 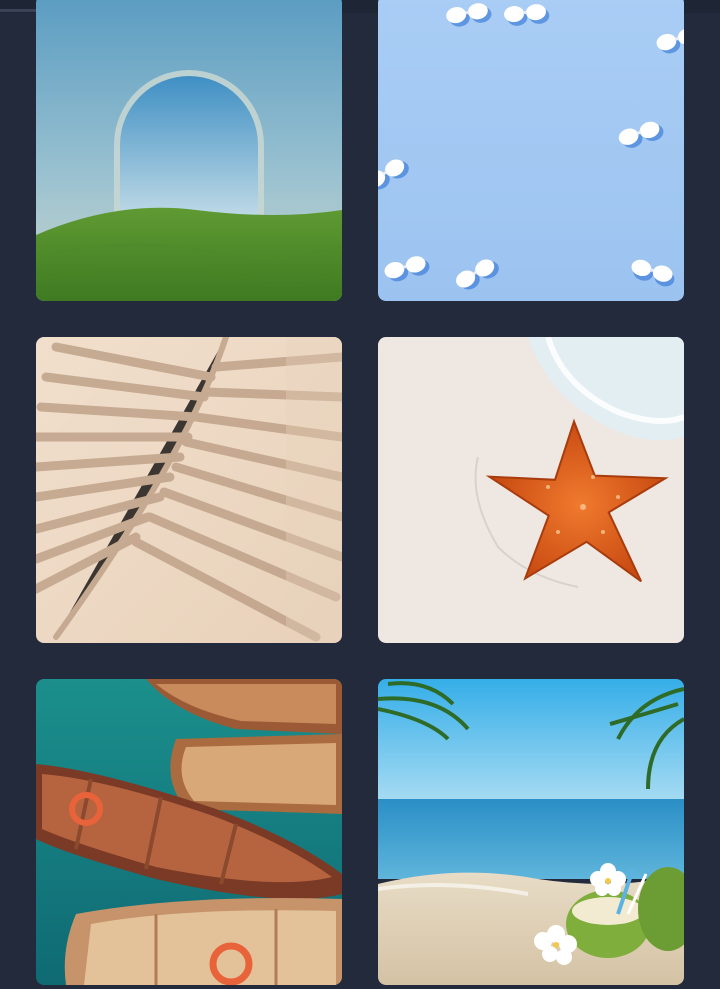 I want to click on arch-on-grass-image, so click(x=189, y=150).